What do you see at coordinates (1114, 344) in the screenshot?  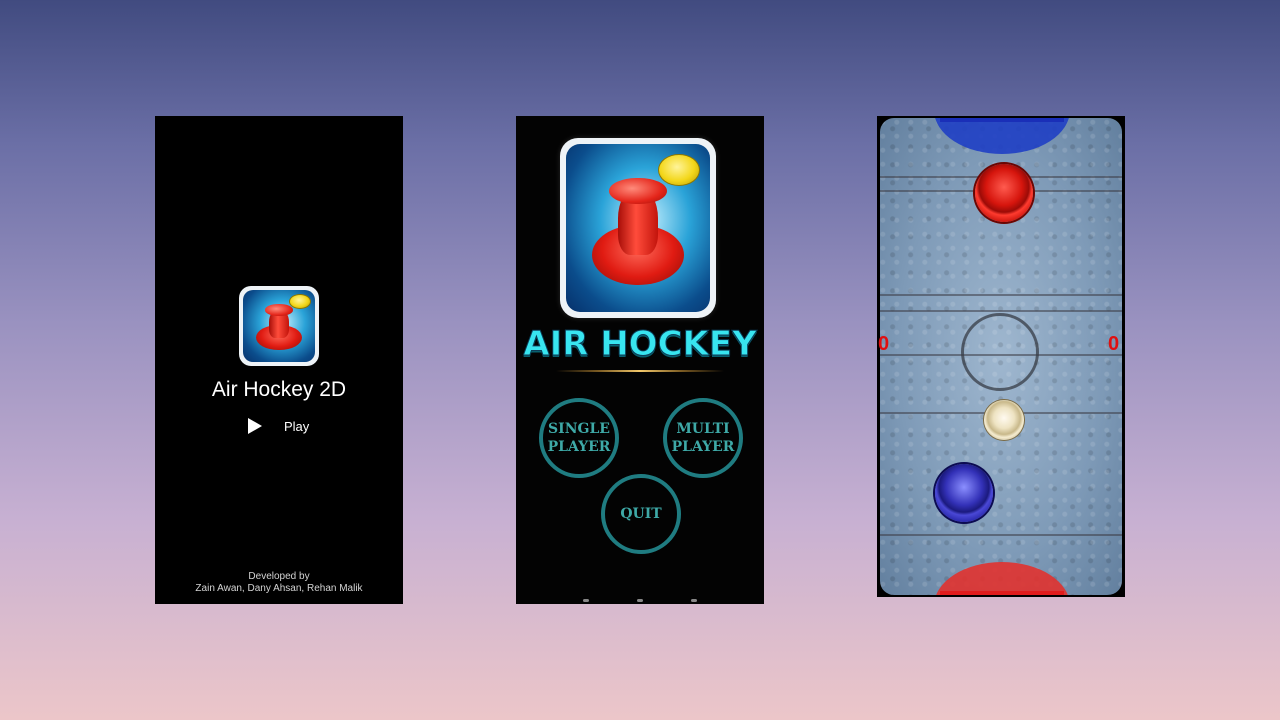 I see `score-right: 0` at bounding box center [1114, 344].